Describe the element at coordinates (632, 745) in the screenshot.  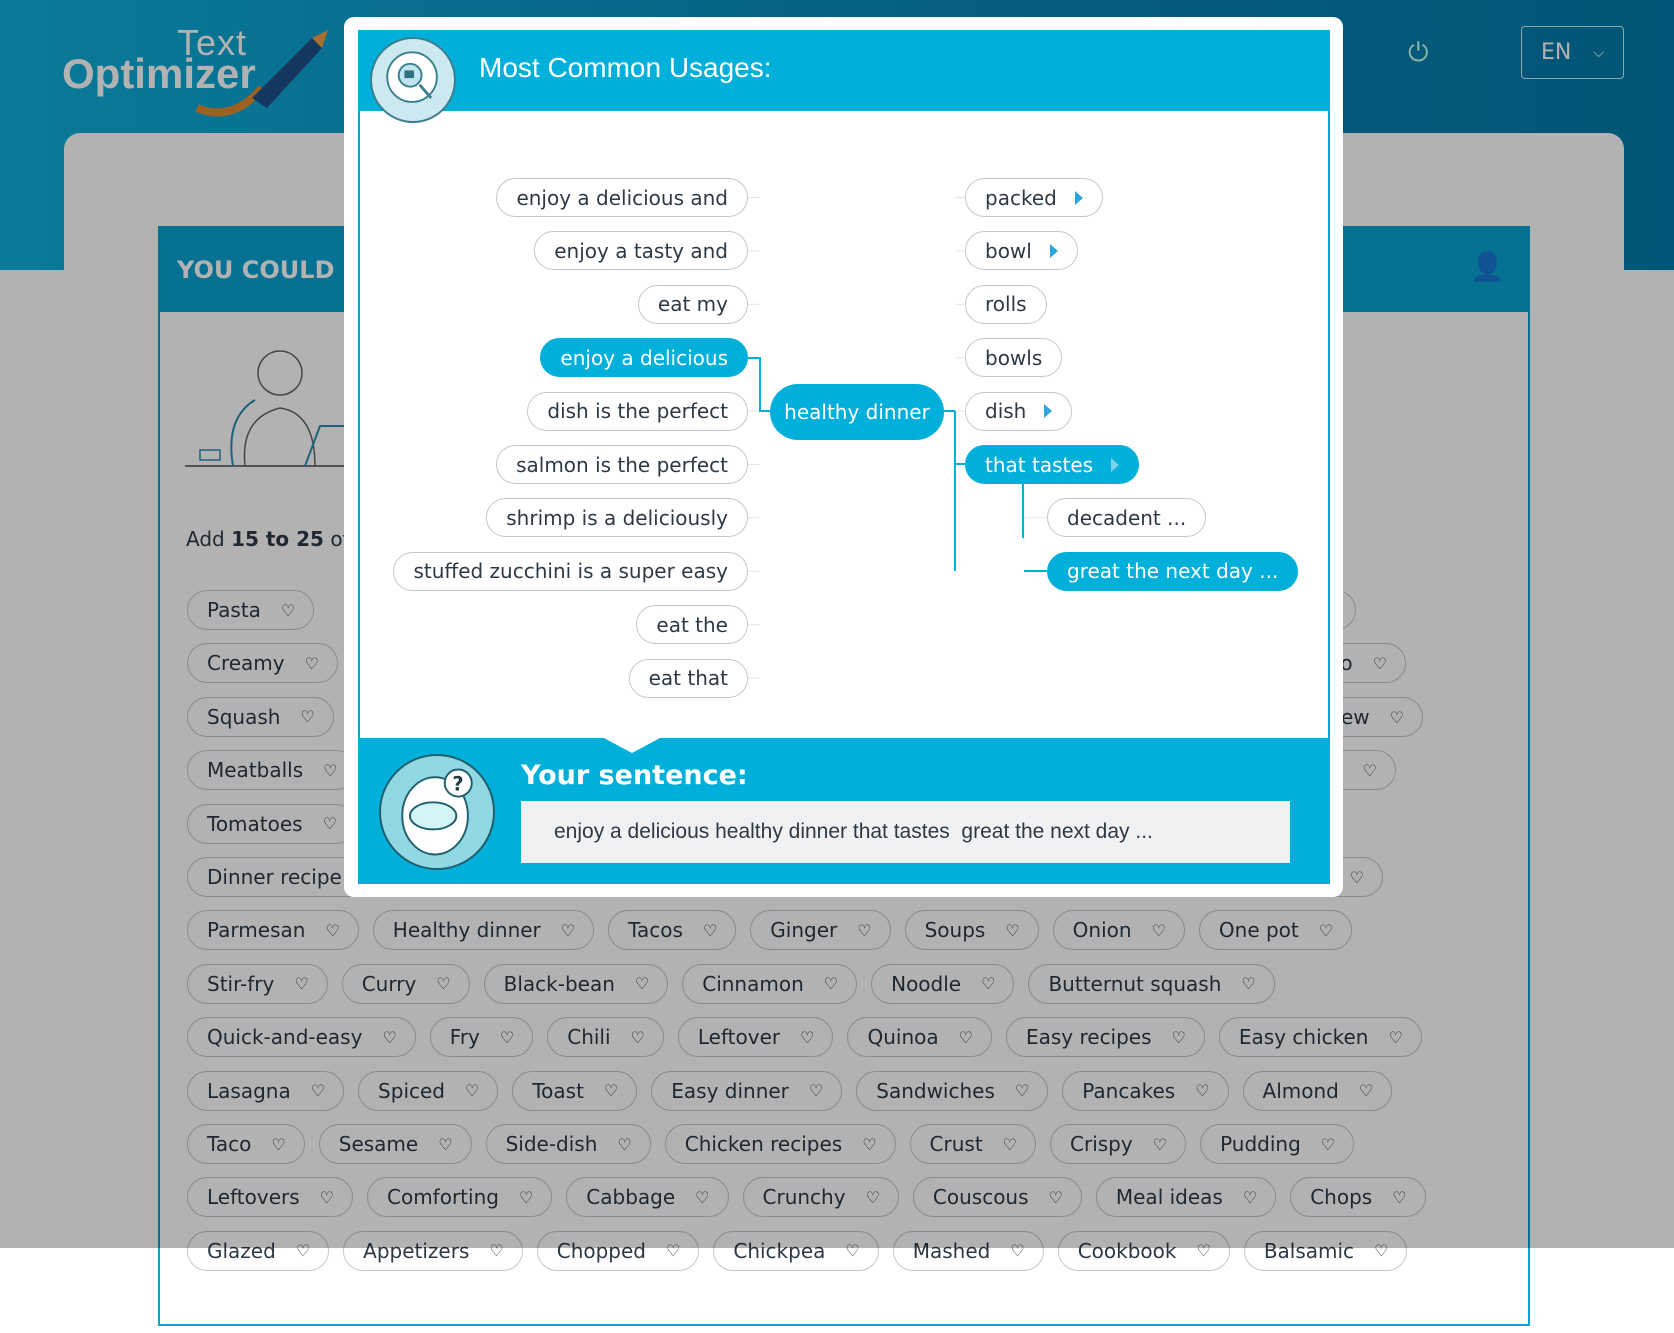
I see `sentence-pointer` at that location.